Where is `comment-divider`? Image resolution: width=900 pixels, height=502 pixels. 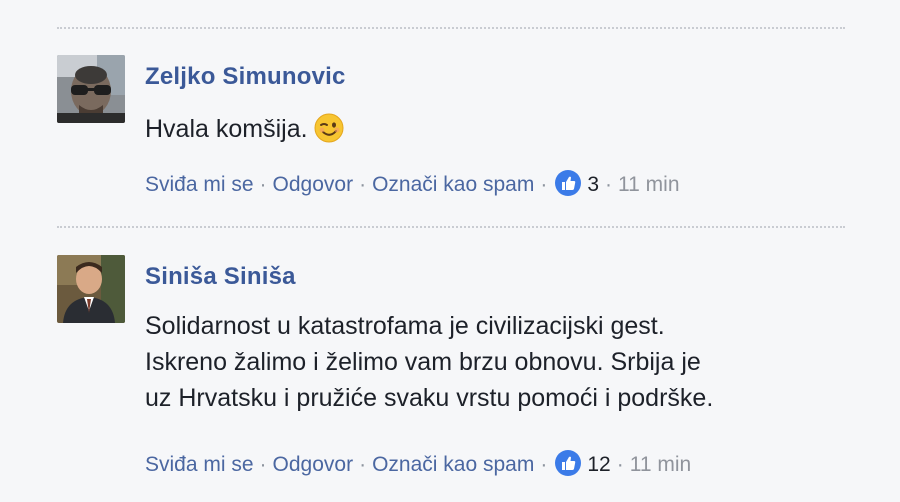 comment-divider is located at coordinates (451, 227).